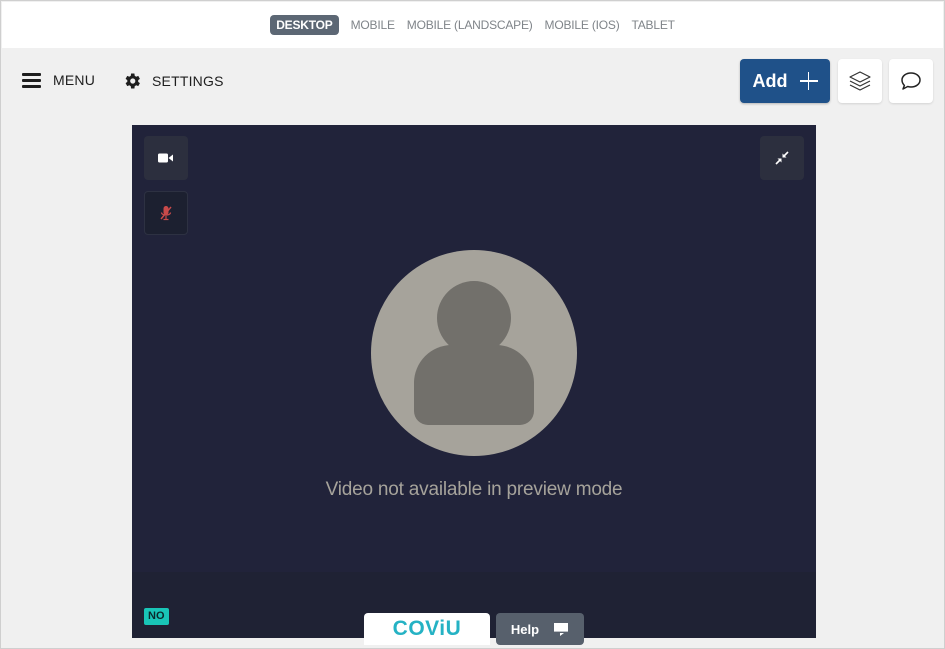 Image resolution: width=945 pixels, height=649 pixels. Describe the element at coordinates (74, 80) in the screenshot. I see `menu-label: MENU` at that location.